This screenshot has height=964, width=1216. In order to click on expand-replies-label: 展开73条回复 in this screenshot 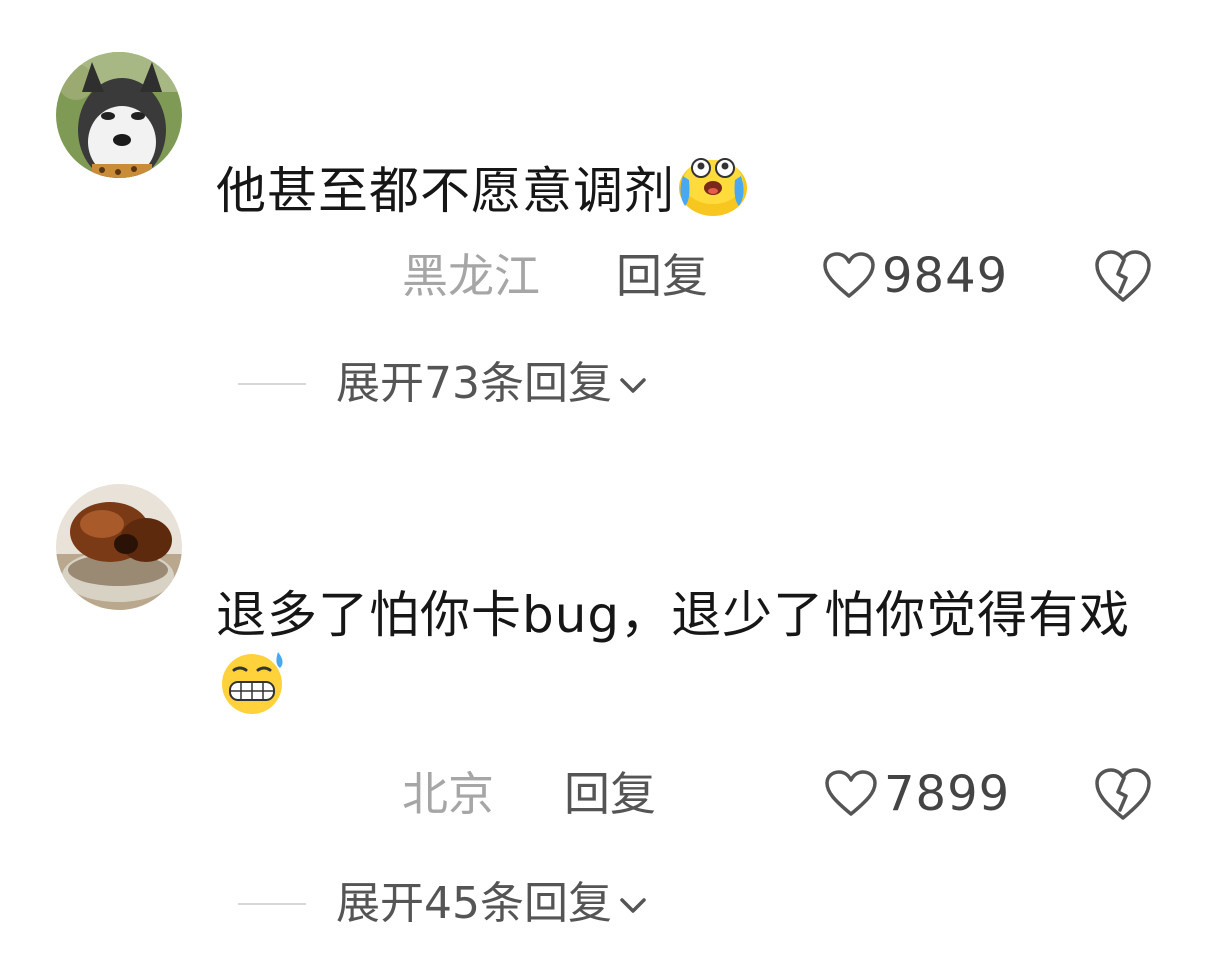, I will do `click(474, 383)`.